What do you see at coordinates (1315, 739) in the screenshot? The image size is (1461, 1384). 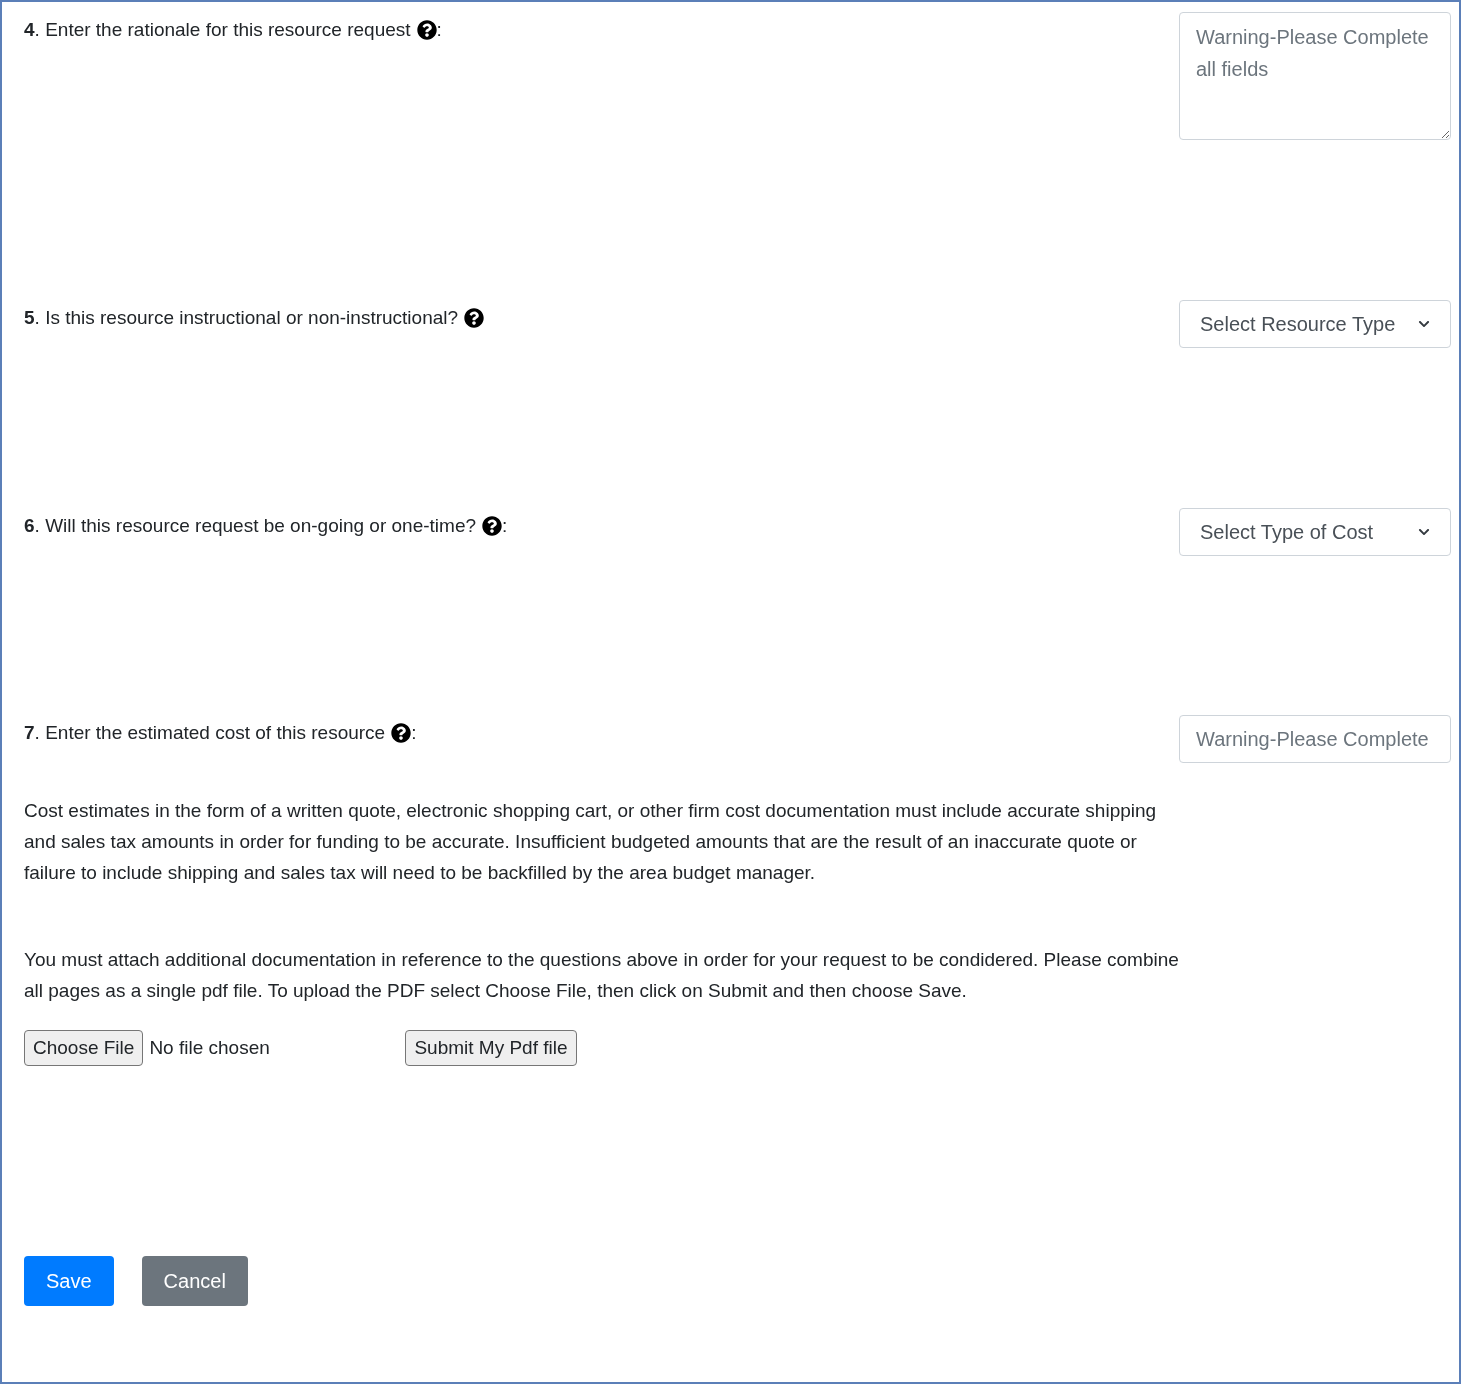 I see `cost-field: Warning-Please Complete` at bounding box center [1315, 739].